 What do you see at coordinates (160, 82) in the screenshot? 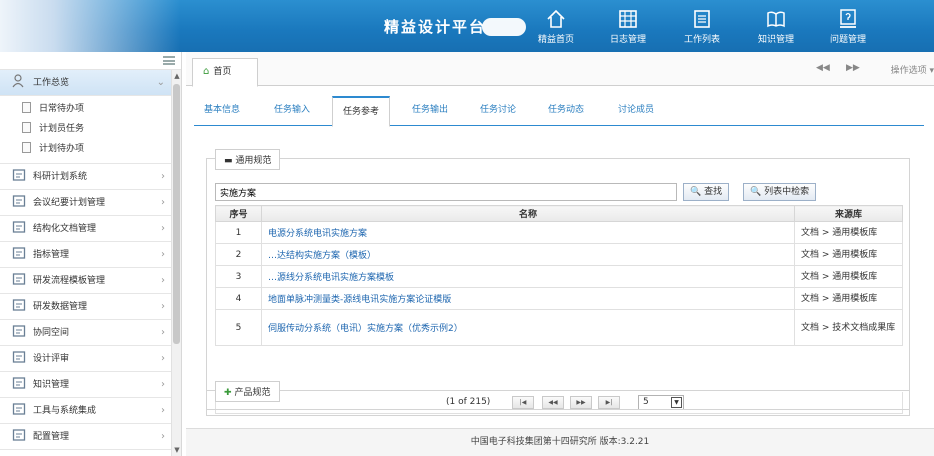
I see `chevron-down-icon: ⌄` at bounding box center [160, 82].